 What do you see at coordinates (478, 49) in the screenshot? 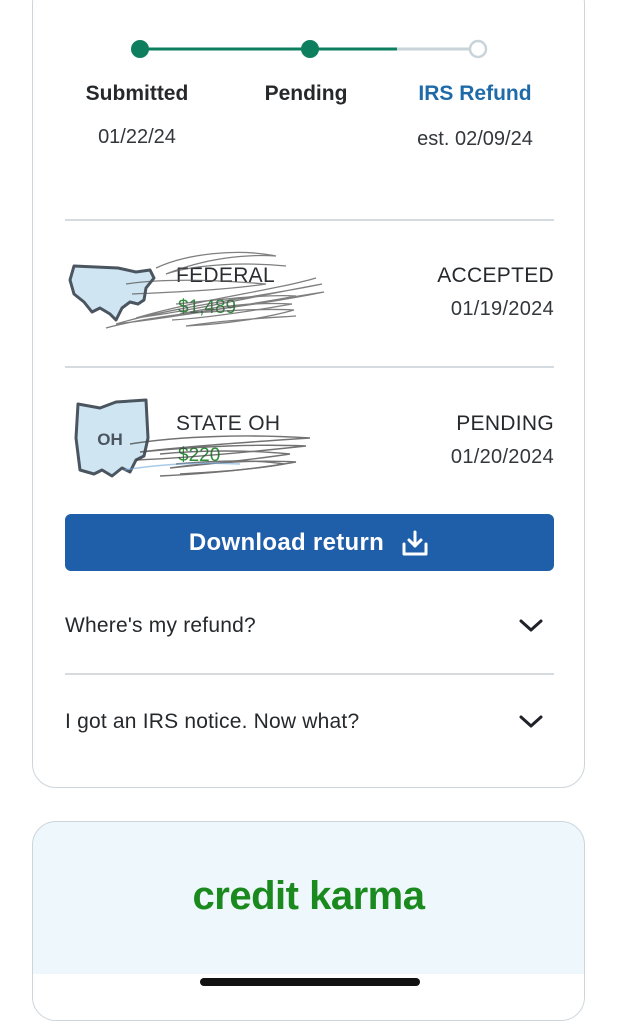
I see `timeline-dot-refund` at bounding box center [478, 49].